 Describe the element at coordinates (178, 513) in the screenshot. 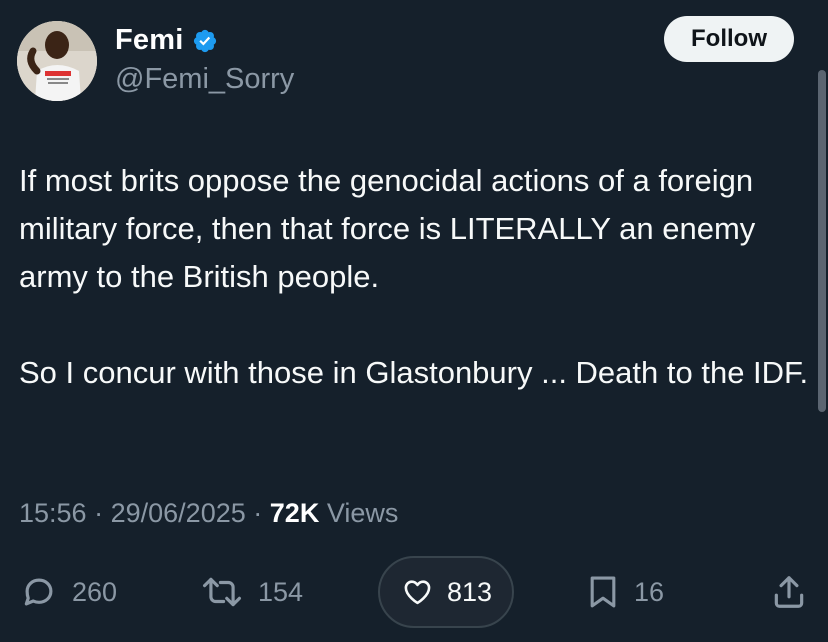

I see `tweet-date: 29/06/2025` at that location.